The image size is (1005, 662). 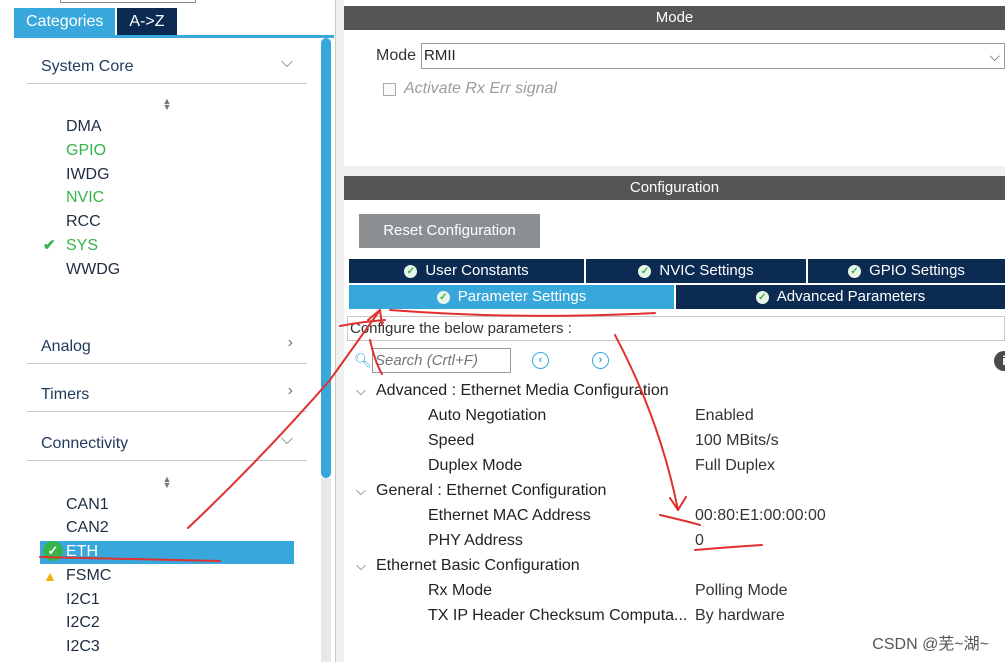 I want to click on category-label: Connectivity, so click(x=85, y=443).